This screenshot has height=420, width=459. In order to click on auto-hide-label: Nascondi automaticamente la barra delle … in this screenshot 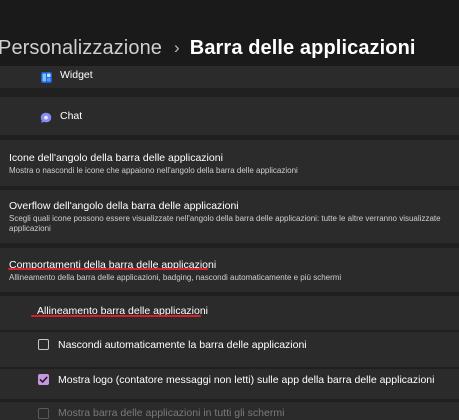, I will do `click(182, 345)`.